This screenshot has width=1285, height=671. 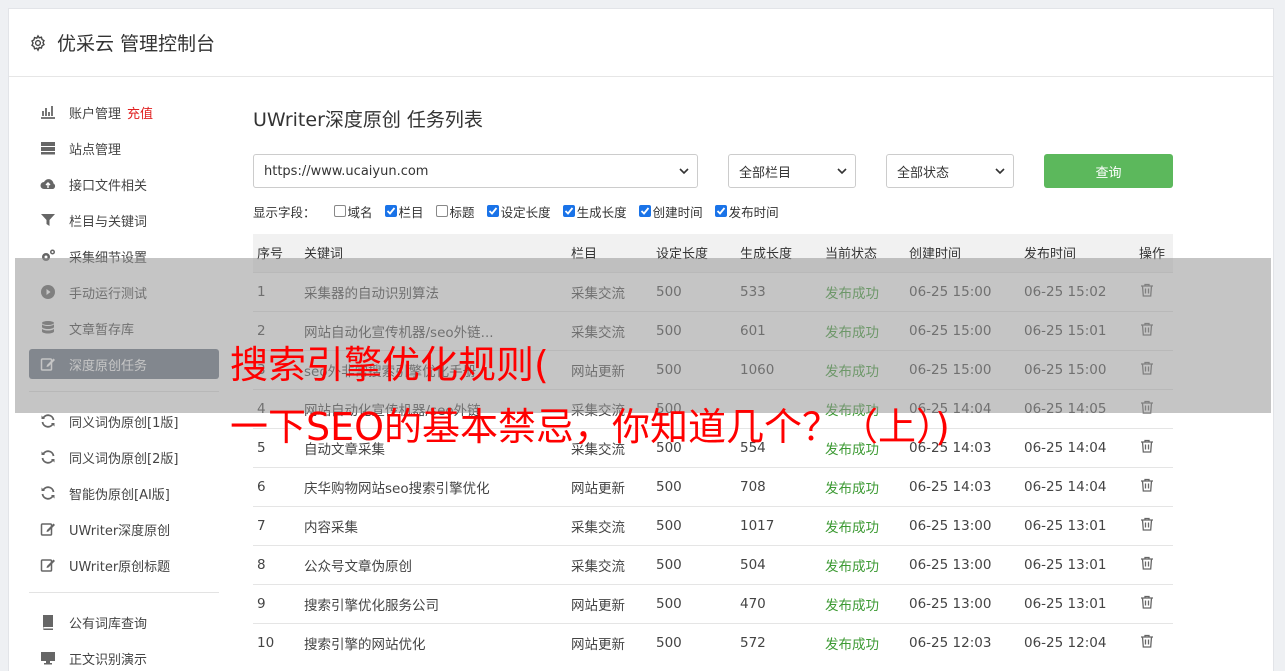 I want to click on field-checkbox-label: 生成长度, so click(x=601, y=212).